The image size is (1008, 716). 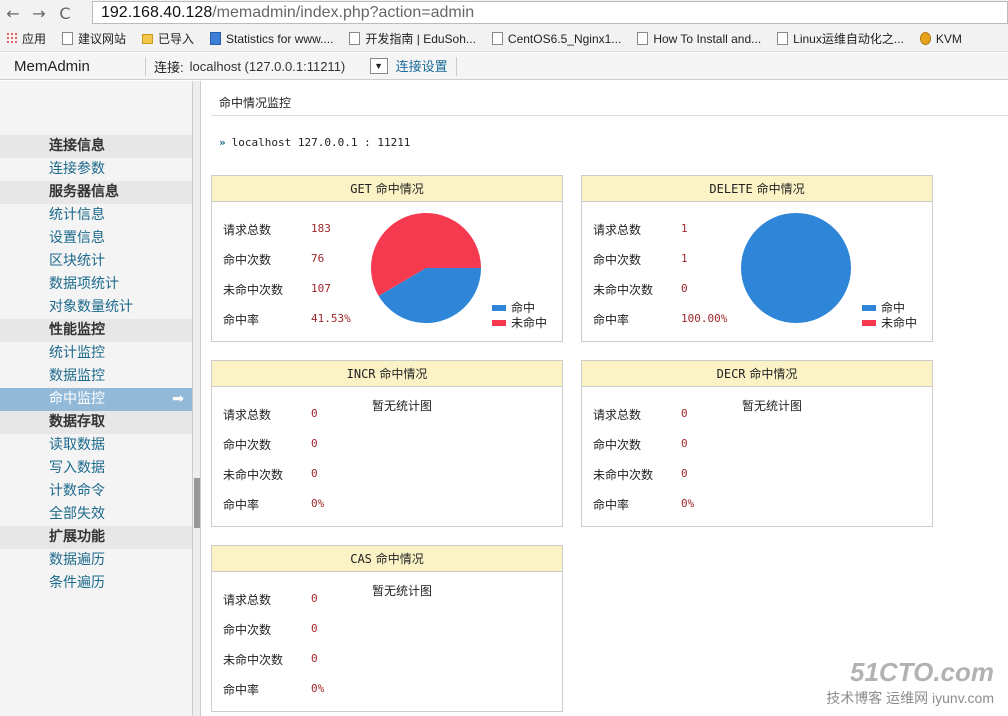 I want to click on panel-header: CAS 命中情况, so click(x=387, y=559).